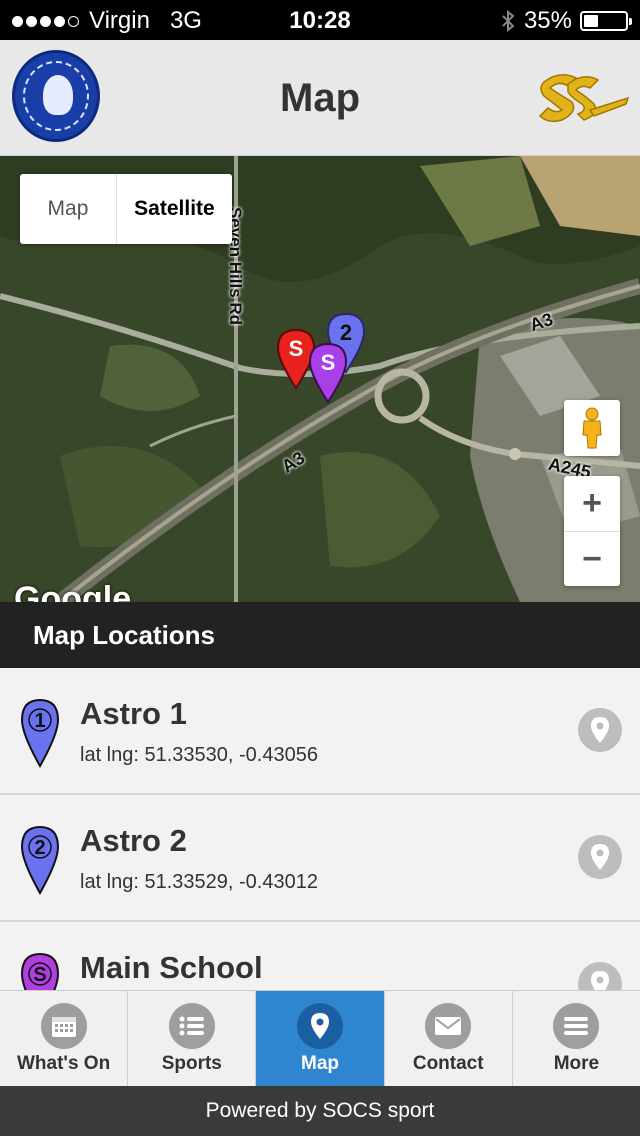 Image resolution: width=640 pixels, height=1136 pixels. What do you see at coordinates (328, 362) in the screenshot?
I see `map-pin-purple-label: S` at bounding box center [328, 362].